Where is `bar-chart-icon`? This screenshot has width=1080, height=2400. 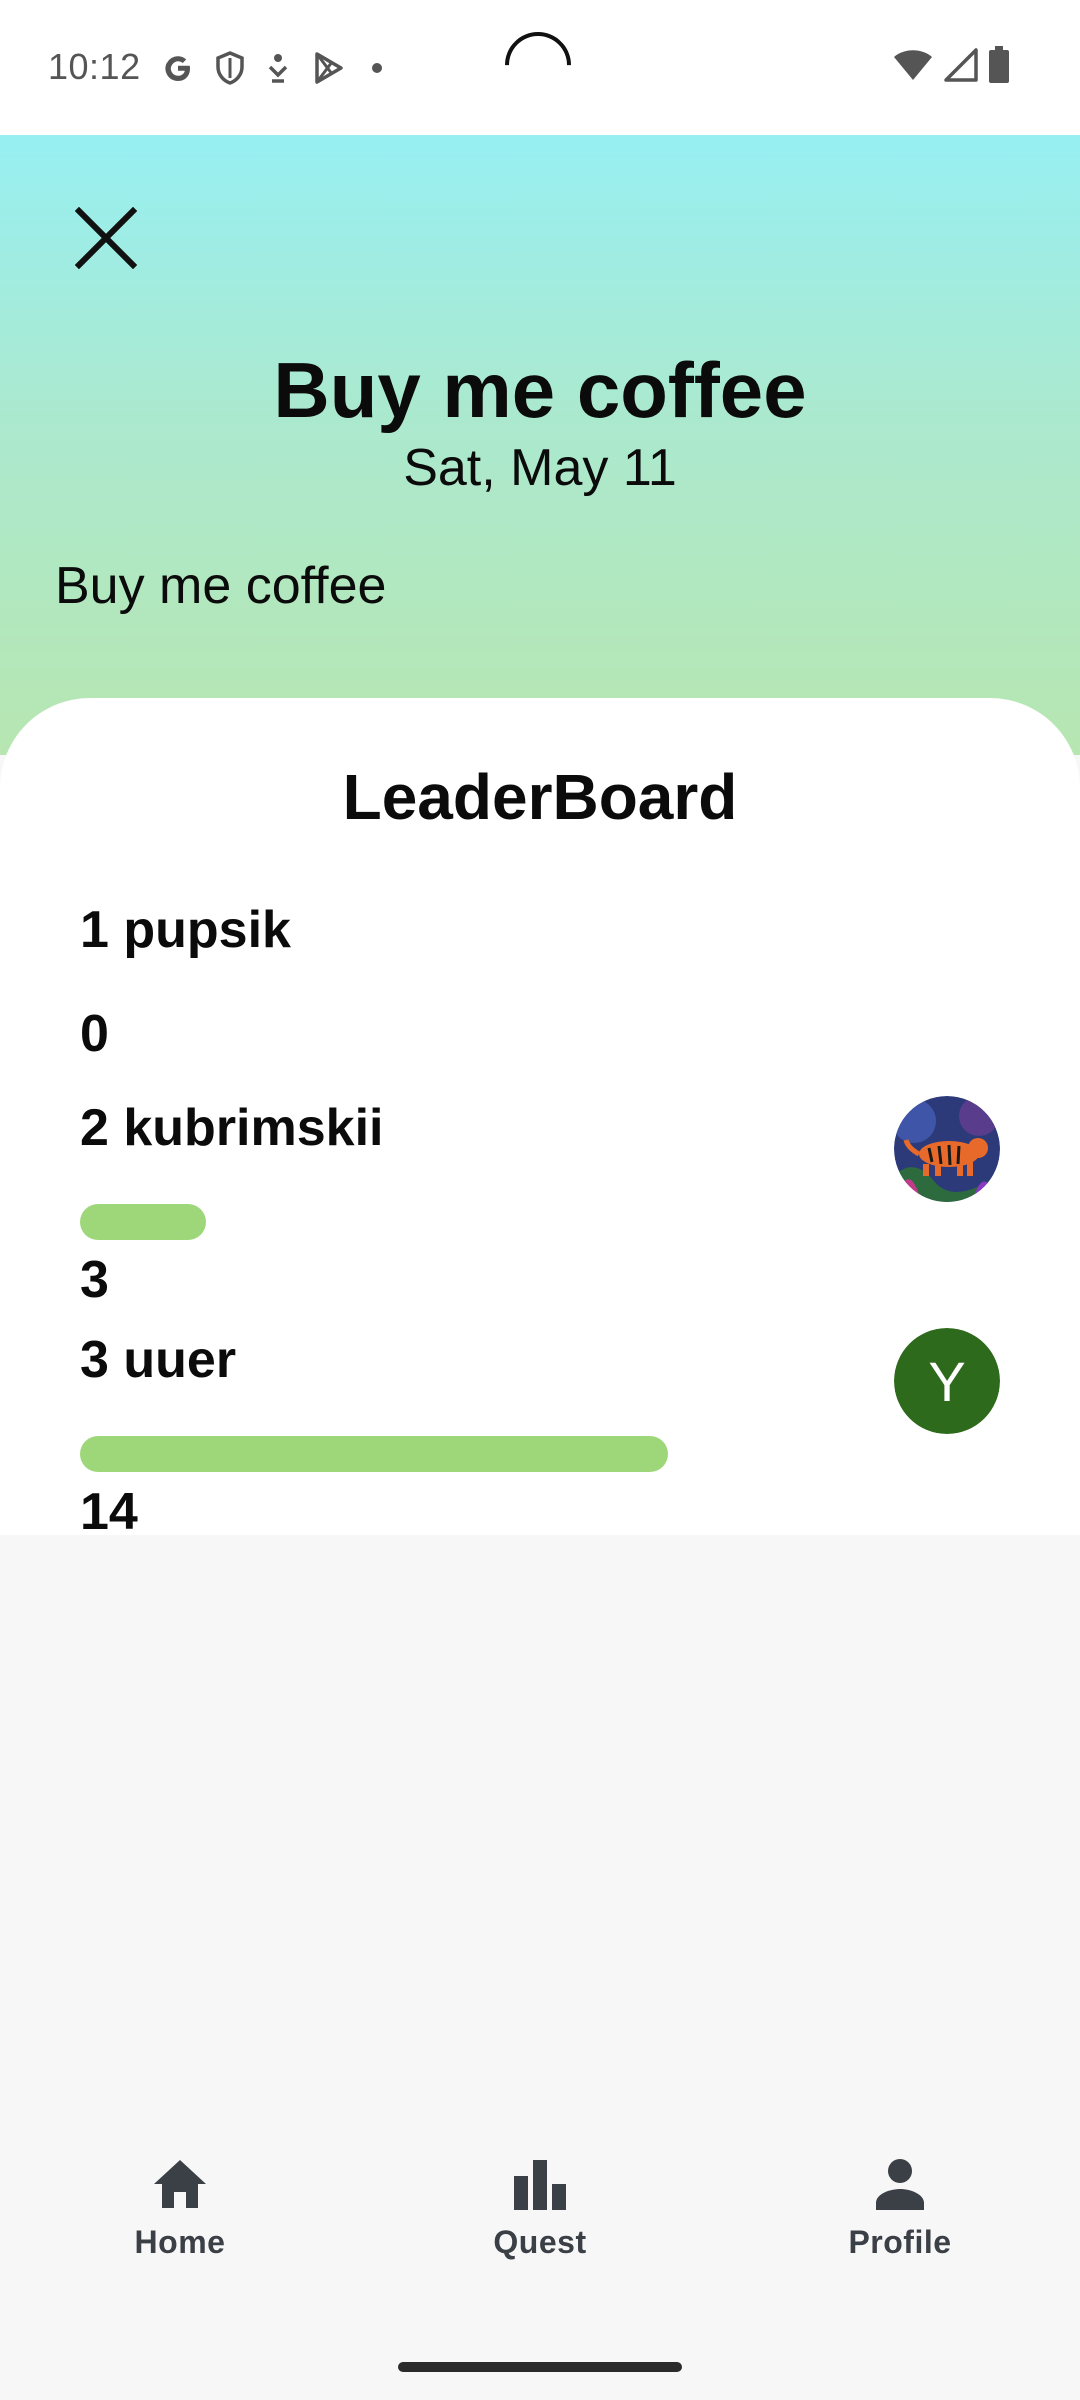 bar-chart-icon is located at coordinates (540, 2175).